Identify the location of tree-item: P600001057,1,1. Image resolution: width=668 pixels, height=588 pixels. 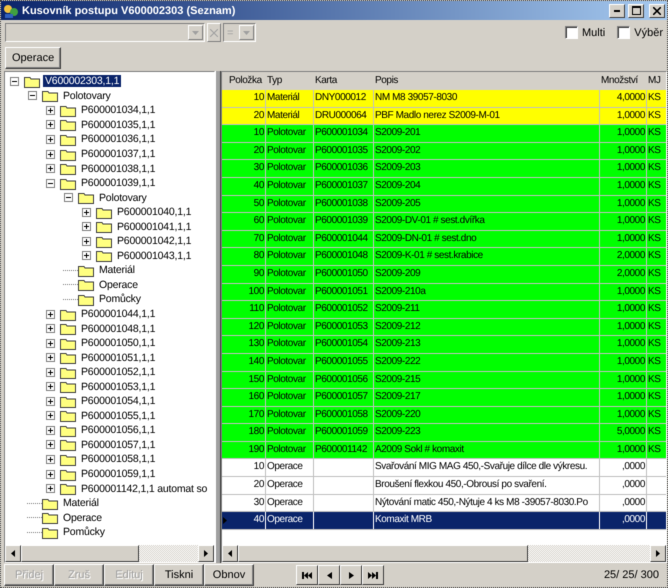
(118, 444).